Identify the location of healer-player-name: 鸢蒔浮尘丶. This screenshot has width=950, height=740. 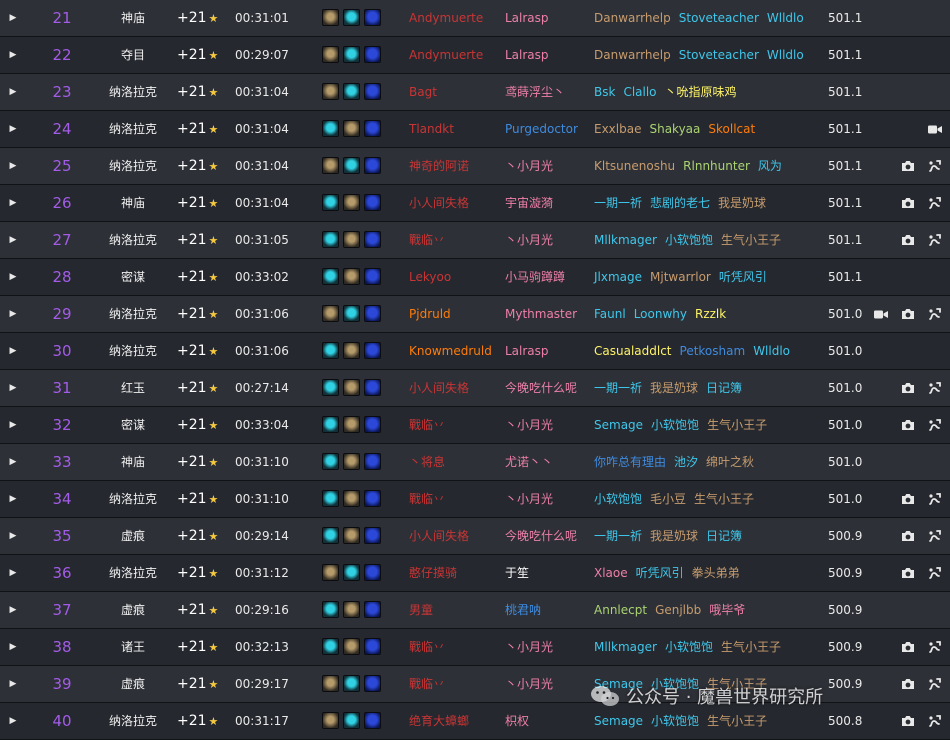
(535, 92).